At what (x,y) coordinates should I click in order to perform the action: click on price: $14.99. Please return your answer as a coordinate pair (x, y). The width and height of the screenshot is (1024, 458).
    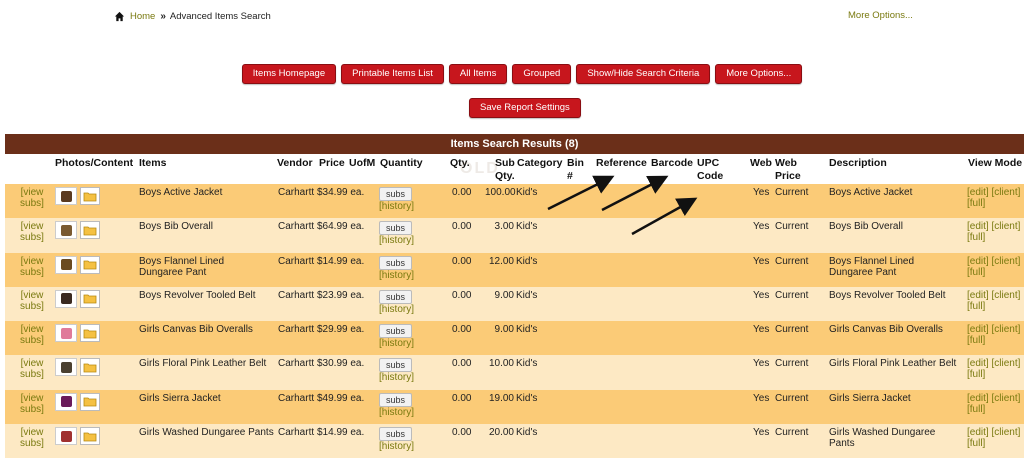
    Looking at the image, I should click on (332, 433).